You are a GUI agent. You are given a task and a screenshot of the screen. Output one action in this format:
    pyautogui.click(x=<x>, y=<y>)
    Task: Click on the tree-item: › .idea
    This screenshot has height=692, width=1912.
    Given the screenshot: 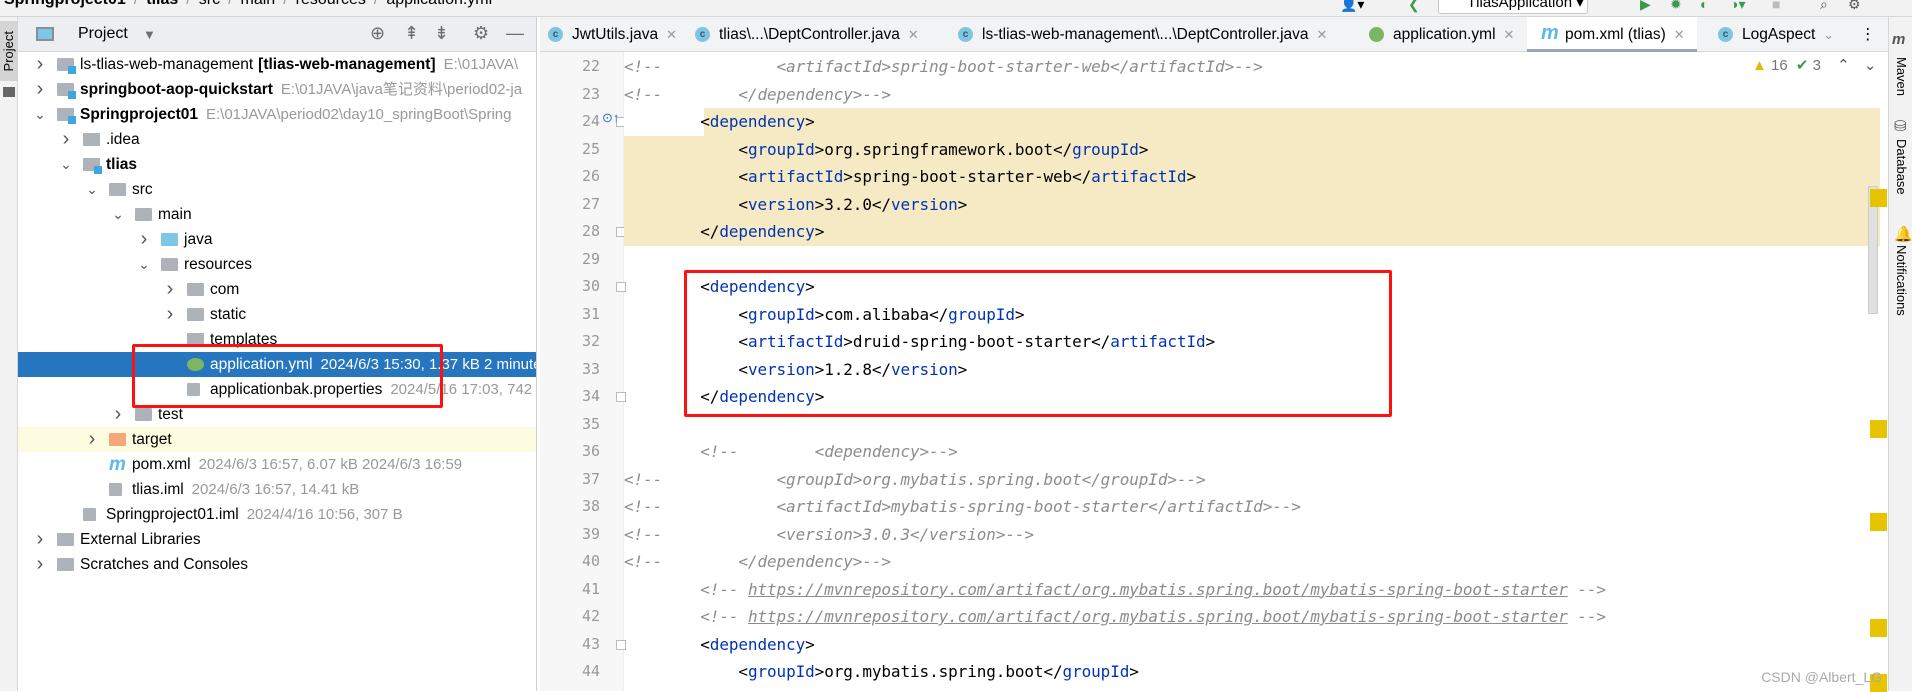 What is the action you would take?
    pyautogui.click(x=277, y=139)
    